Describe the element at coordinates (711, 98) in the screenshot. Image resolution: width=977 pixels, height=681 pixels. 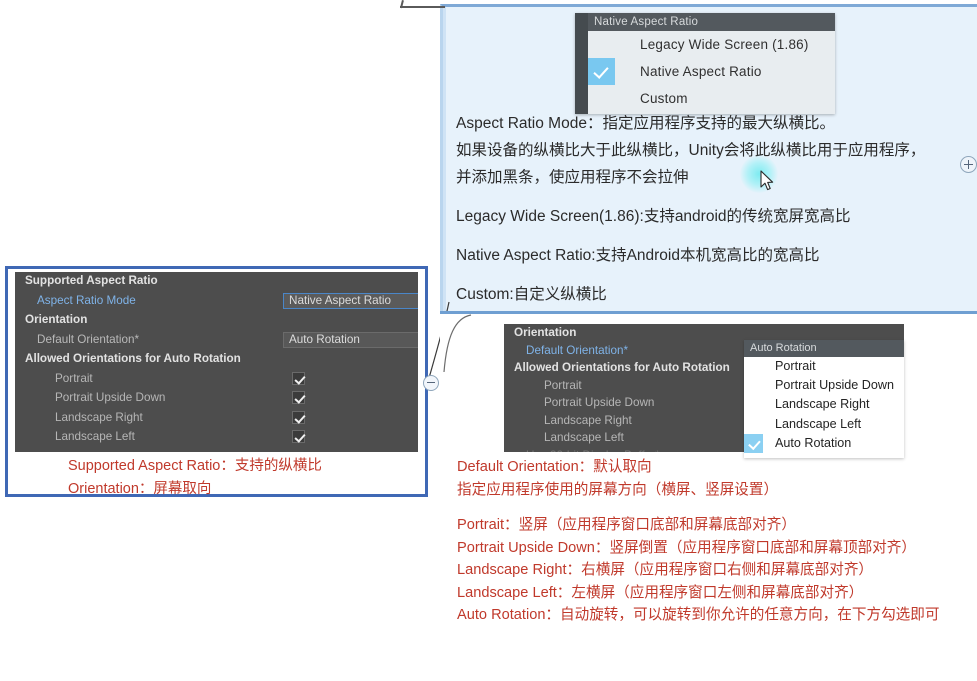
I see `dropdown-item: Custom` at that location.